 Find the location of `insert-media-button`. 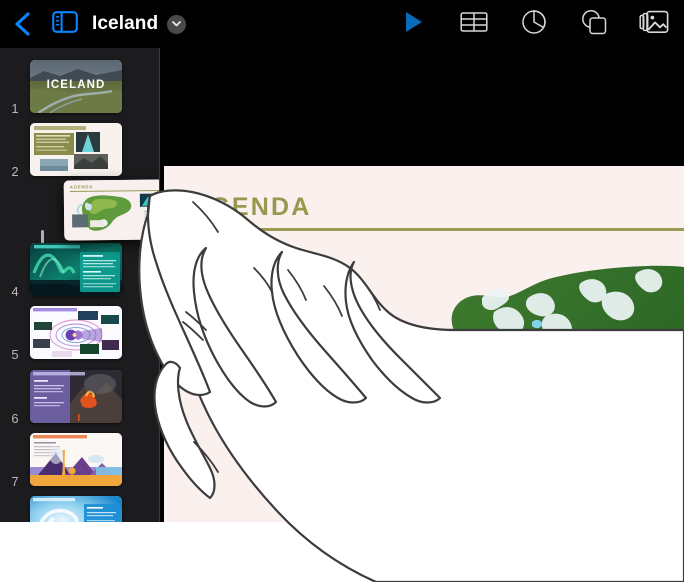

insert-media-button is located at coordinates (654, 24).